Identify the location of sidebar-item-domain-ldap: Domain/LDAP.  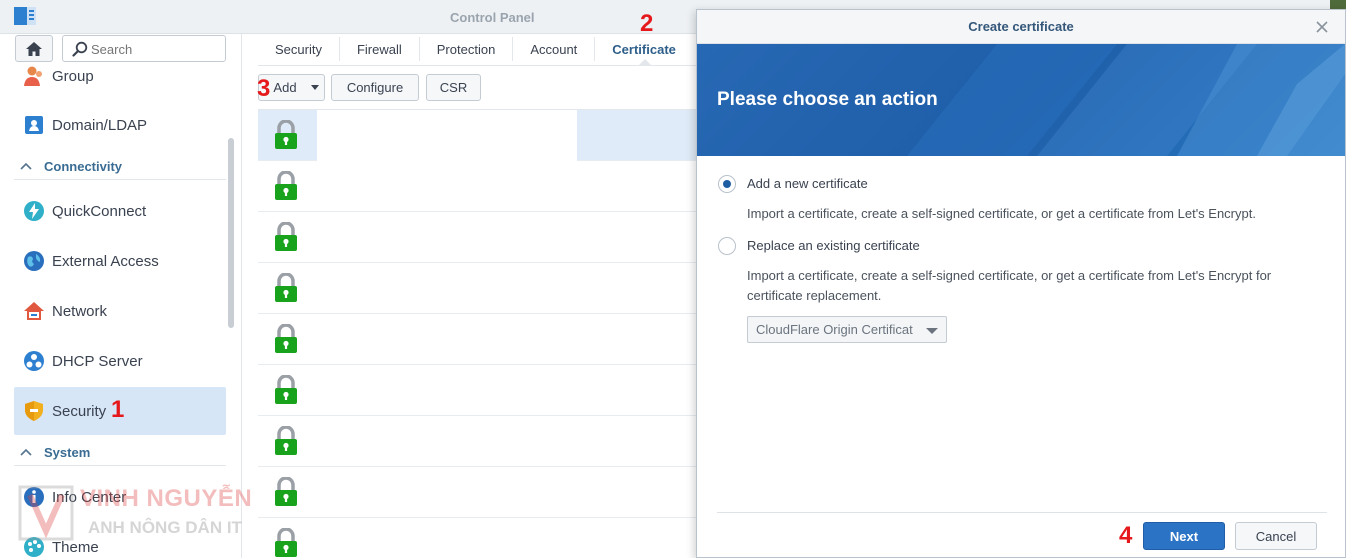
(120, 125).